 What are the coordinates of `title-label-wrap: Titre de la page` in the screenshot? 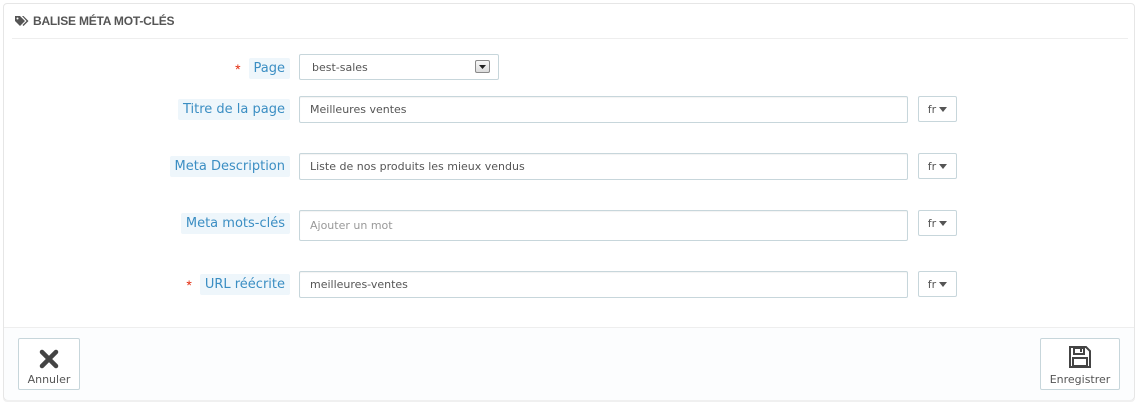 It's located at (233, 109).